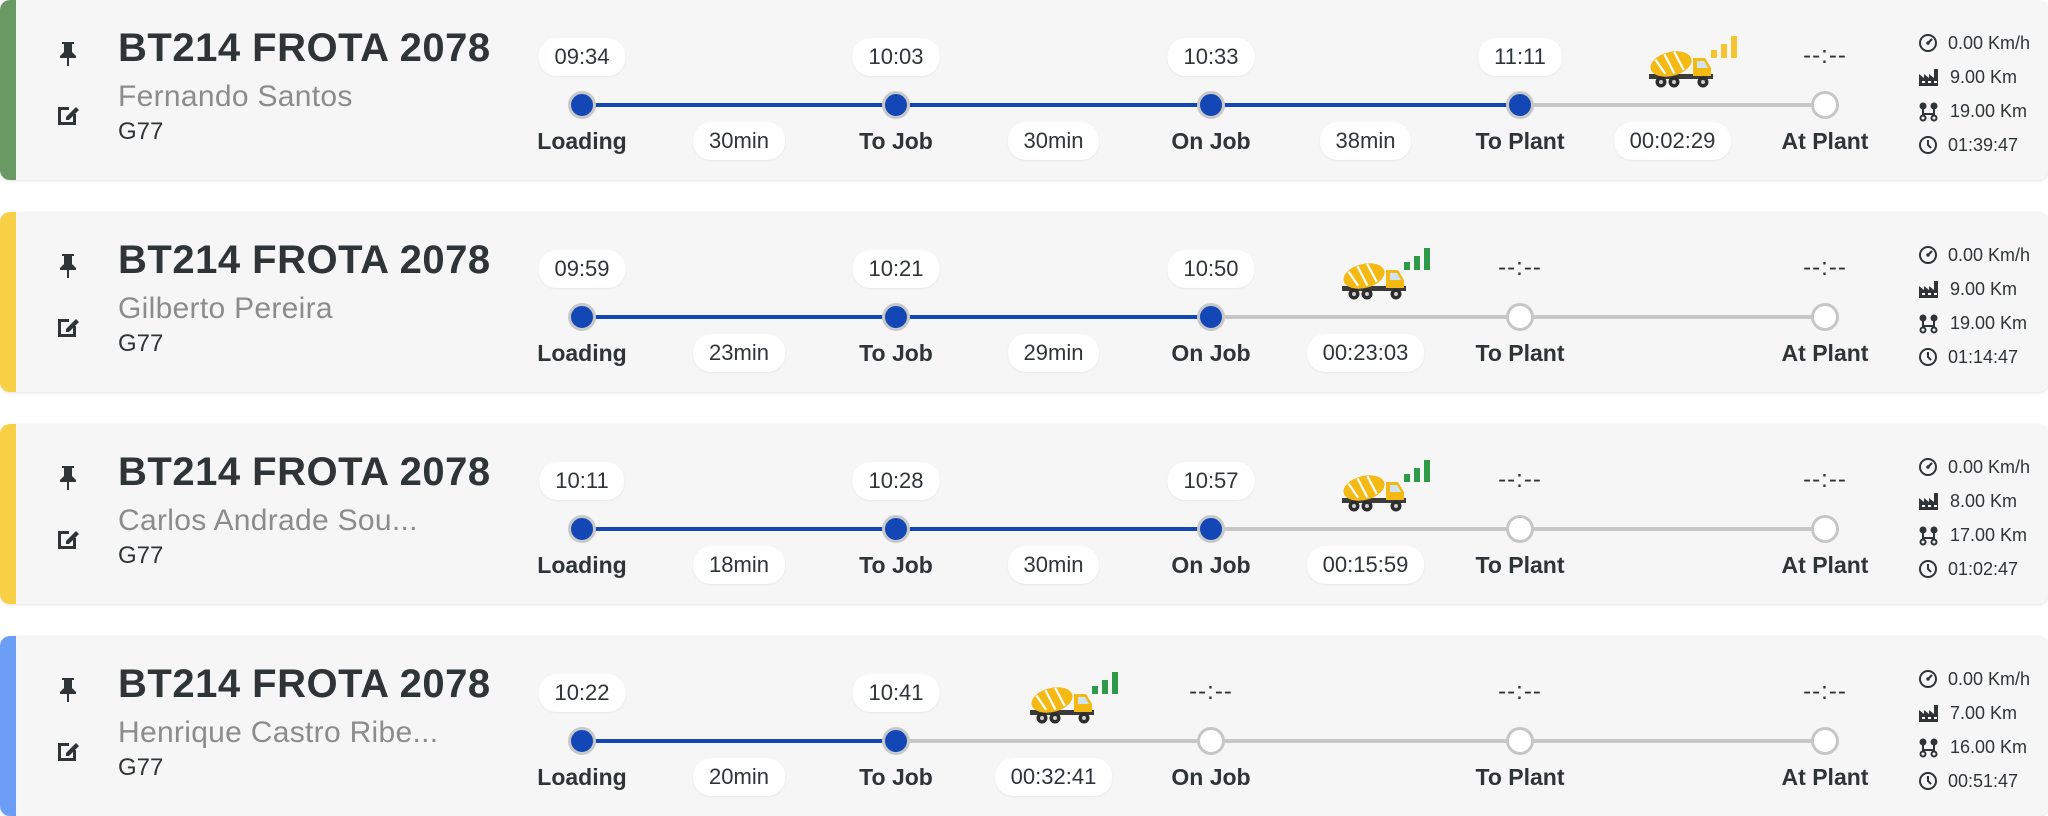  I want to click on stat-value: 00:51:47, so click(1983, 780).